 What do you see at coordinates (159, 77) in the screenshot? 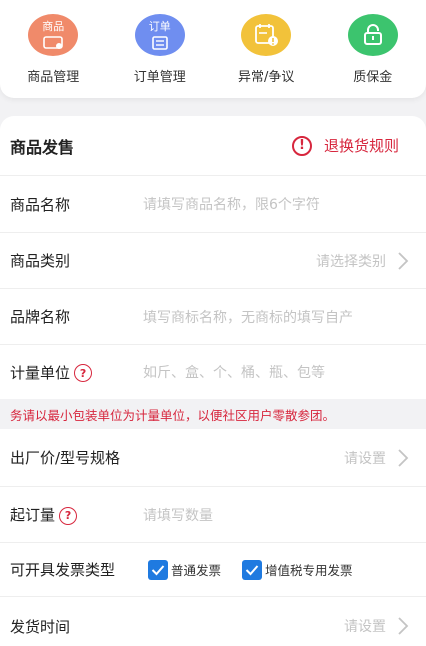
I see `nav-label-orders: 订单管理` at bounding box center [159, 77].